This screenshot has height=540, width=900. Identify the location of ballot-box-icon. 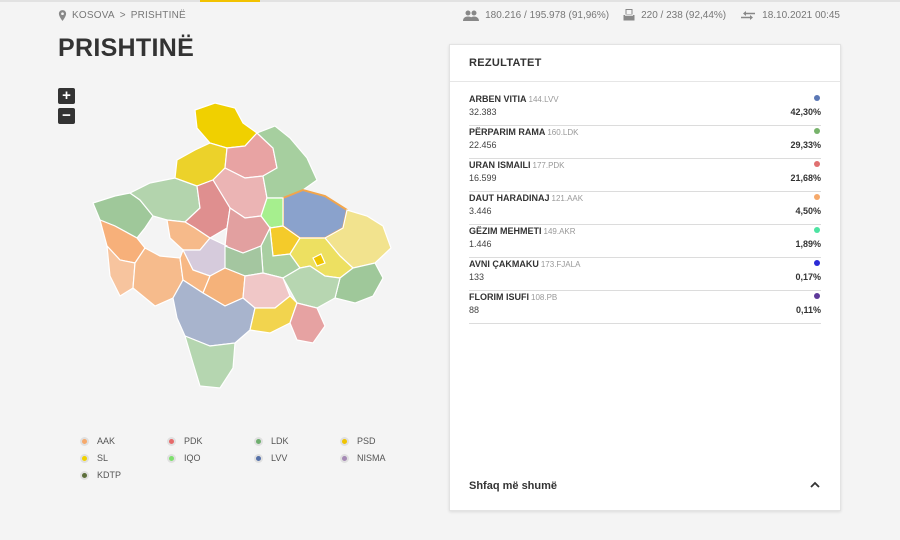
(629, 15).